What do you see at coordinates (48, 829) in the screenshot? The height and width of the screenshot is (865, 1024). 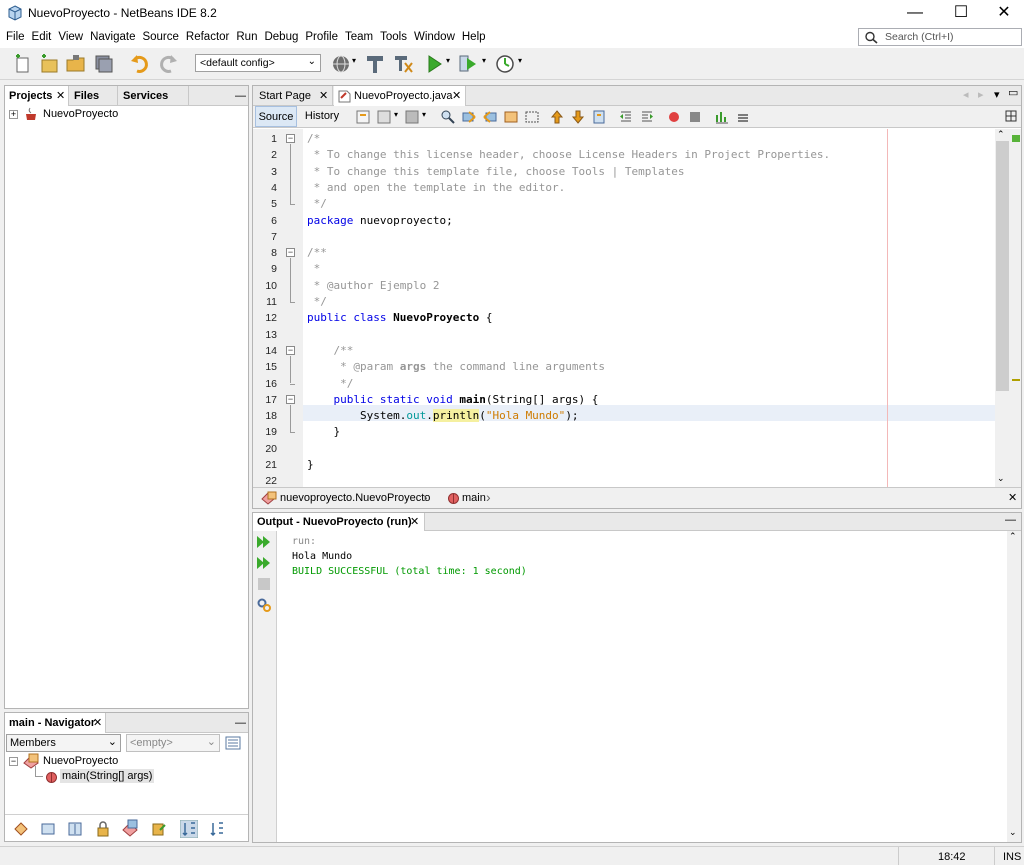 I see `fields-icon` at bounding box center [48, 829].